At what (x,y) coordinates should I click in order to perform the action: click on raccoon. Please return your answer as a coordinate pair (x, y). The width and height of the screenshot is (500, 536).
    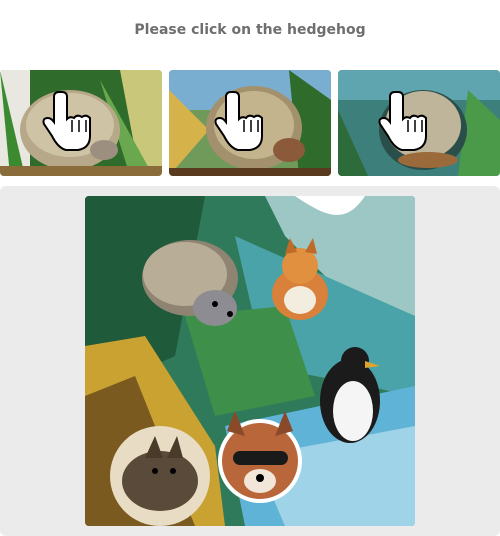
    Looking at the image, I should click on (260, 457).